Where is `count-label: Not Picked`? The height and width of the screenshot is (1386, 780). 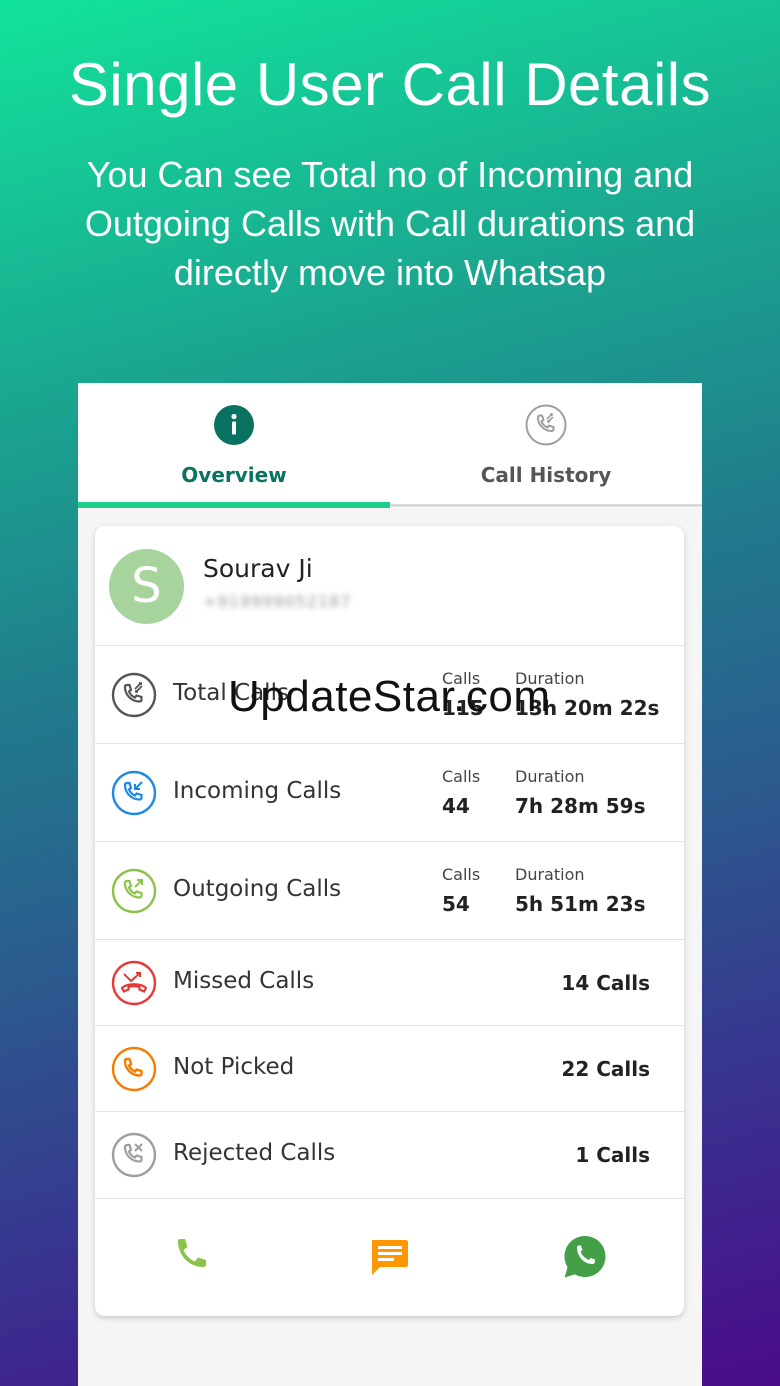
count-label: Not Picked is located at coordinates (234, 1067).